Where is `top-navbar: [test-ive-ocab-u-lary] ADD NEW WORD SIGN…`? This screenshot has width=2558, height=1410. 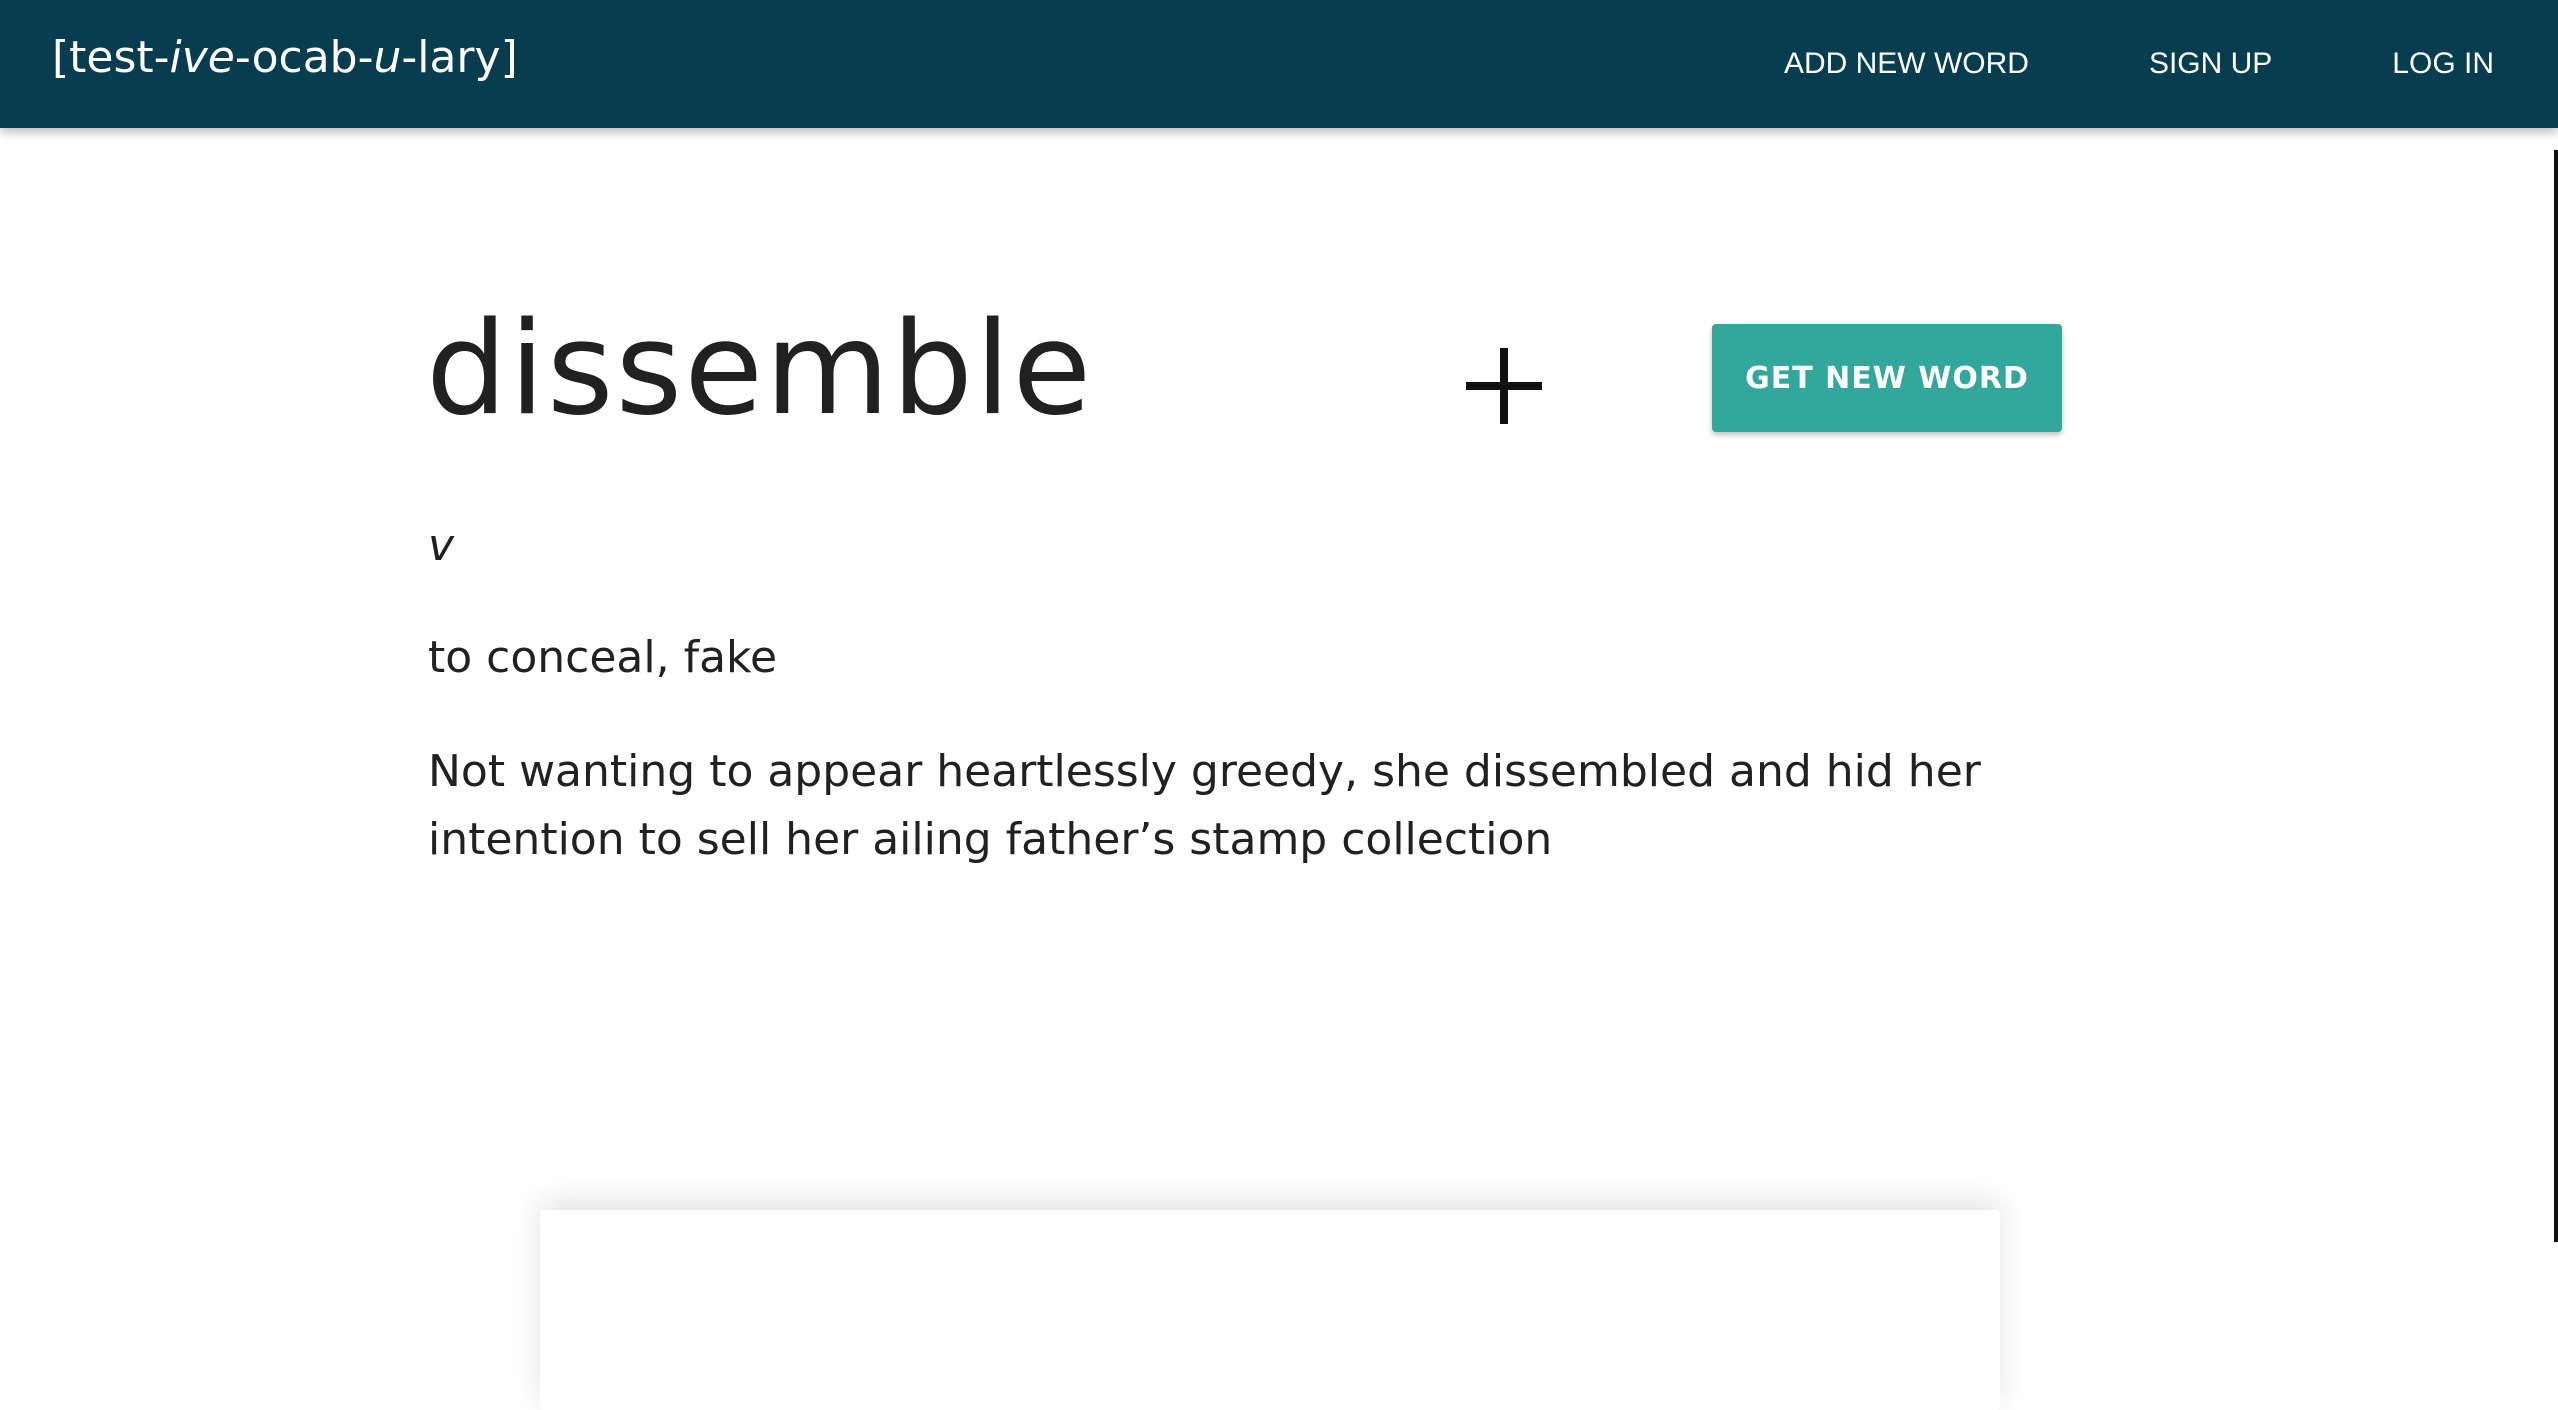
top-navbar: [test-ive-ocab-u-lary] ADD NEW WORD SIGN… is located at coordinates (1279, 64).